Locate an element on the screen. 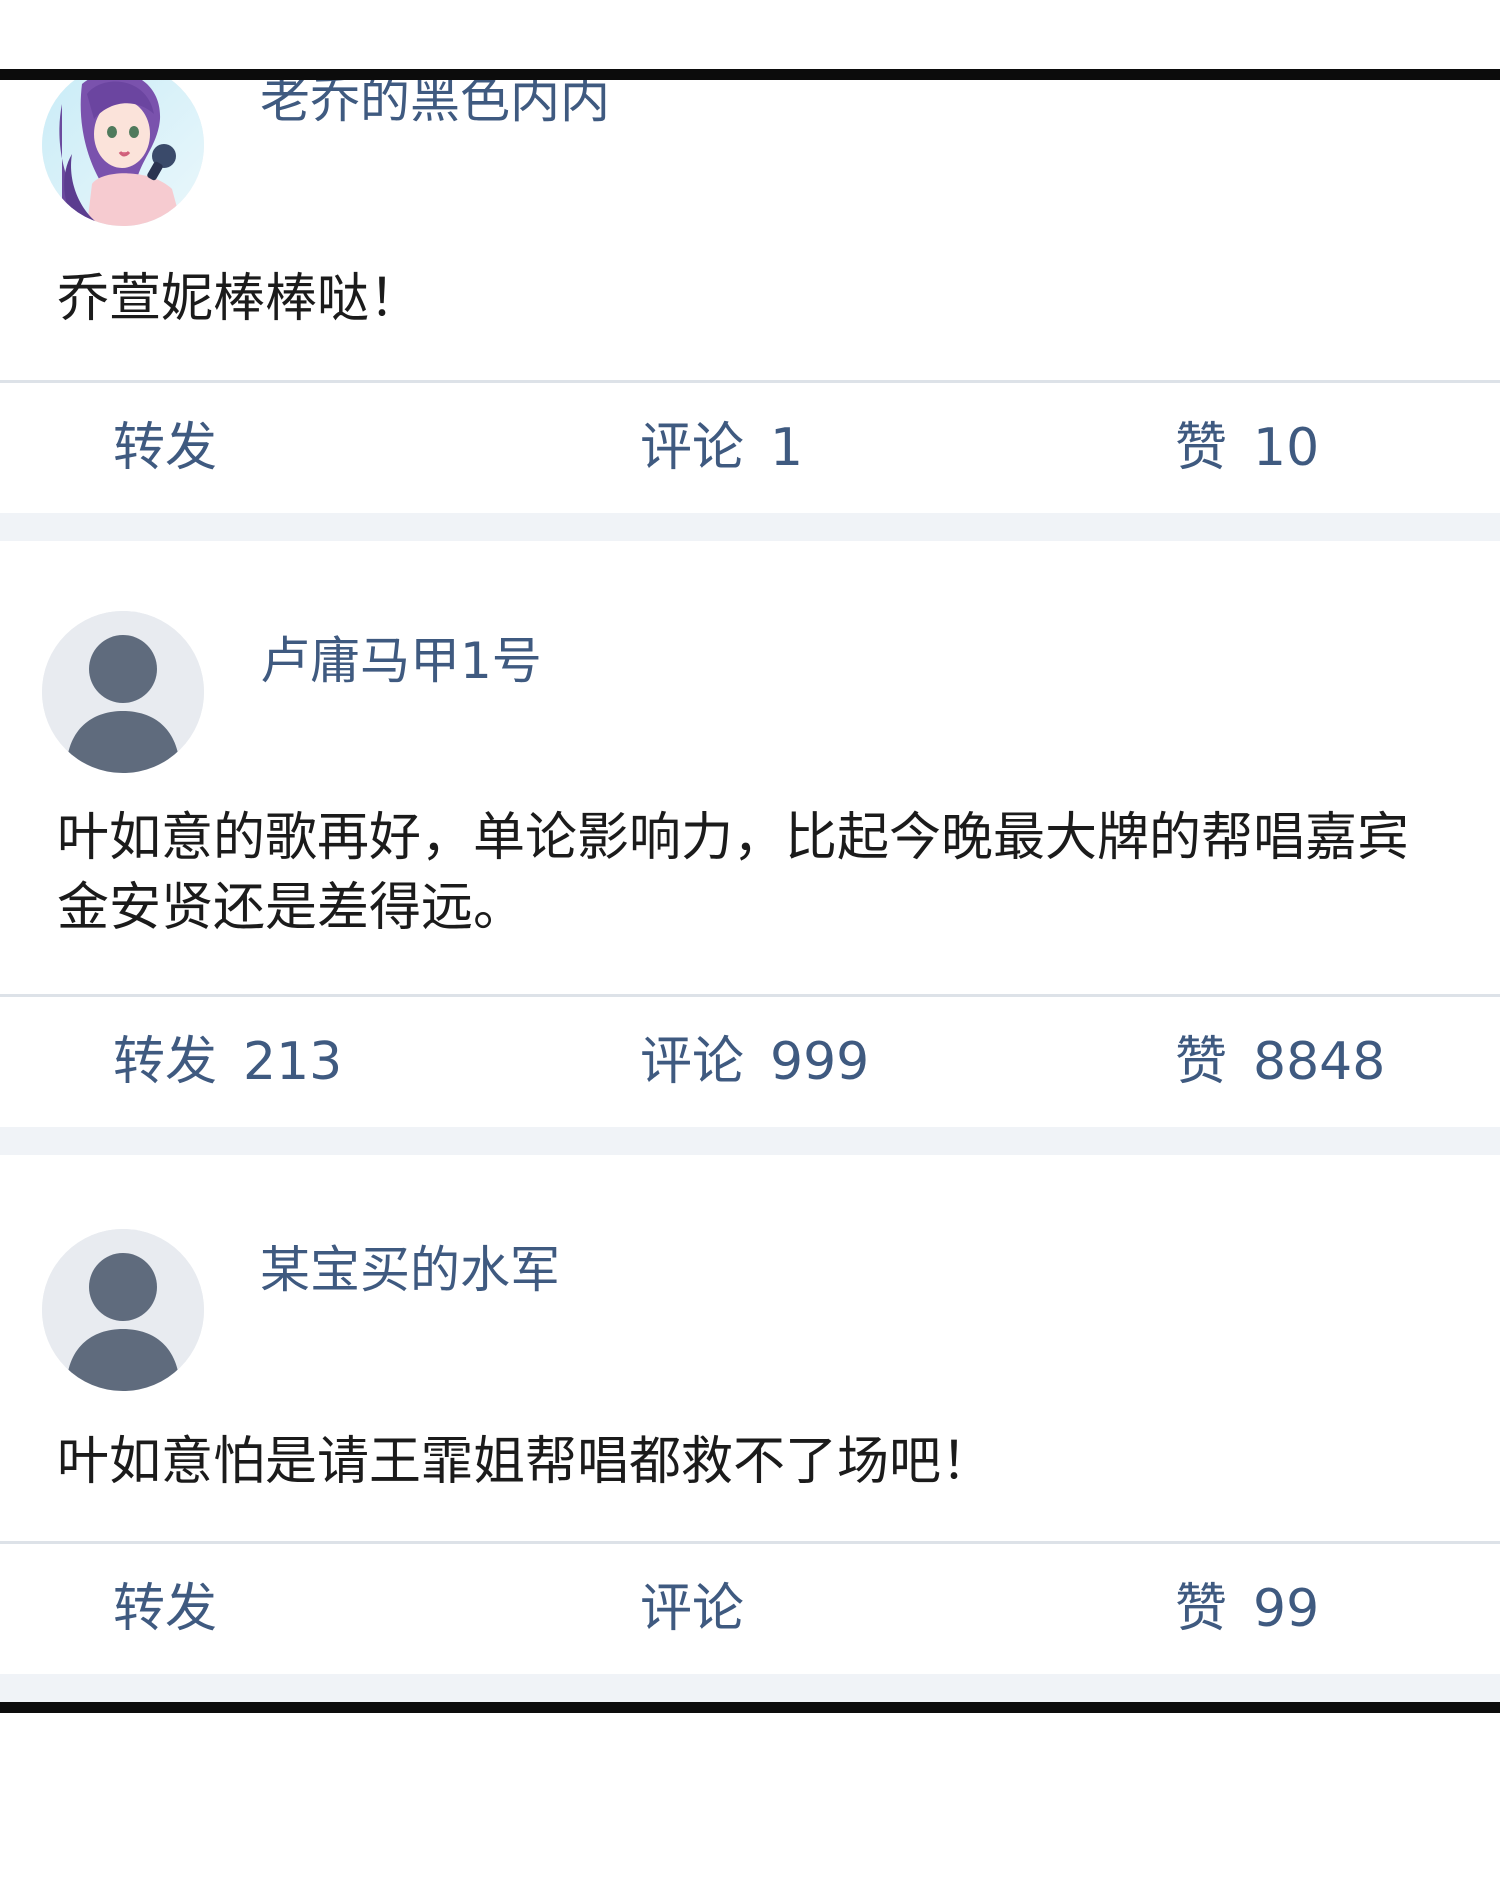 This screenshot has width=1500, height=1895. like-button: 赞 8848 is located at coordinates (1280, 1062).